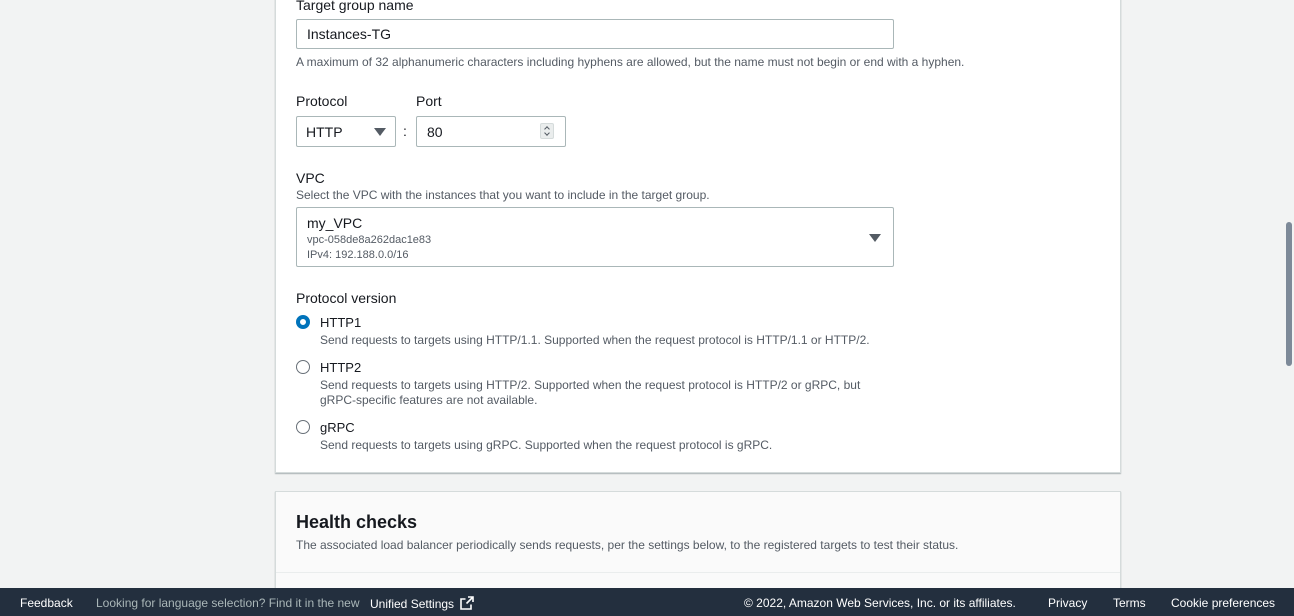 The image size is (1294, 616). I want to click on target-group-name-label: Target group name, so click(355, 6).